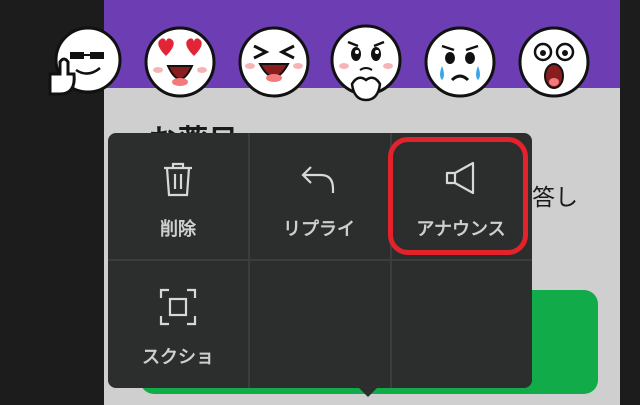 This screenshot has width=640, height=405. Describe the element at coordinates (84, 62) in the screenshot. I see `sticker-thumbs-up` at that location.